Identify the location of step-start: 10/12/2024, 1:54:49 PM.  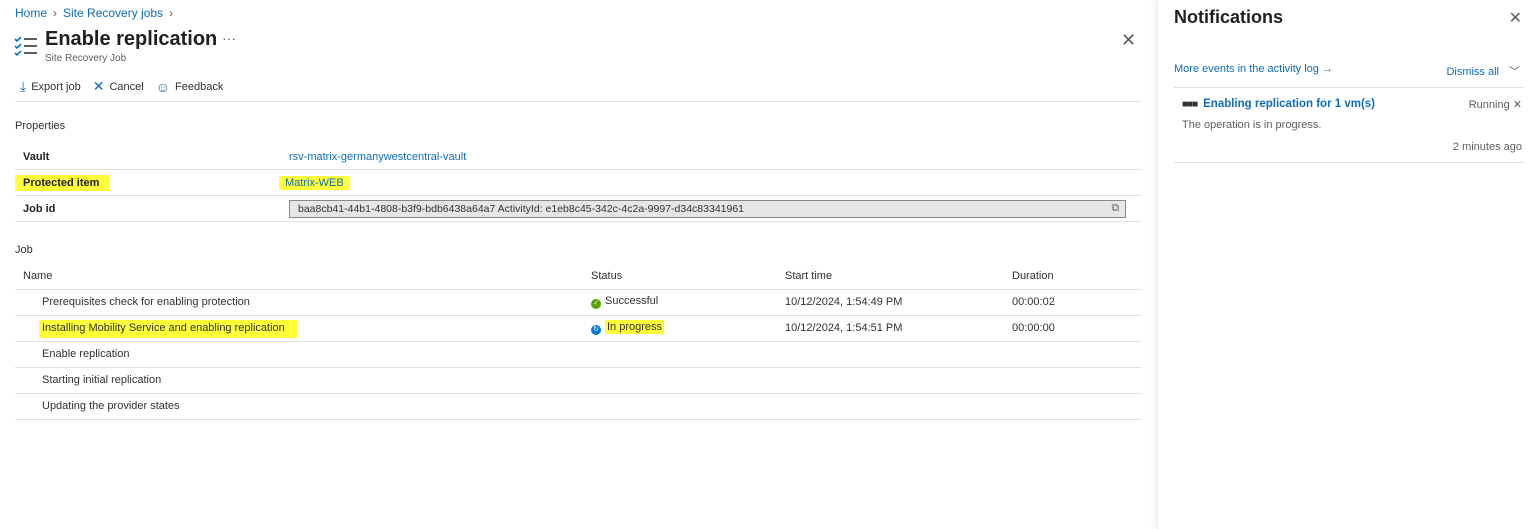
(898, 302).